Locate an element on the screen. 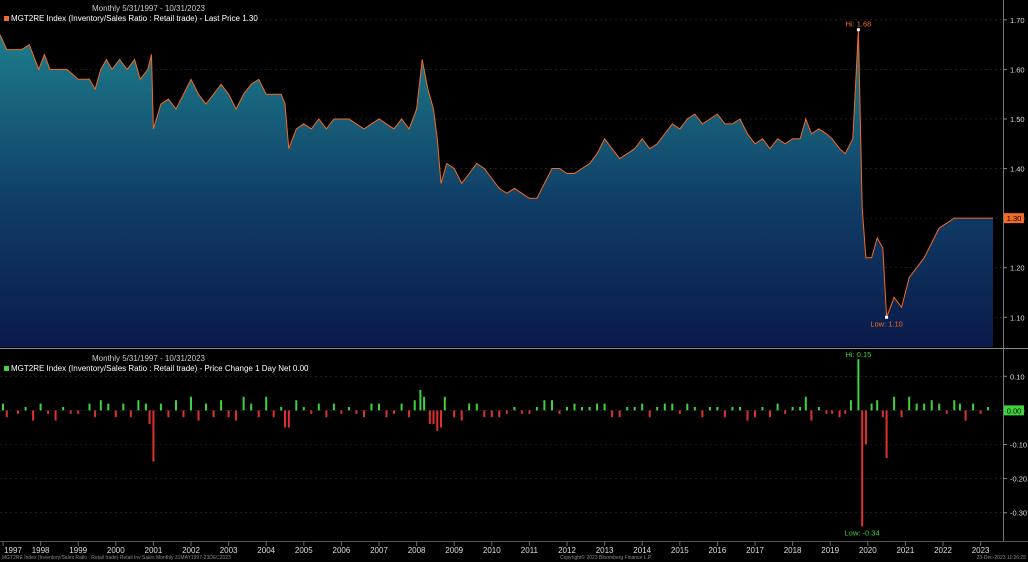 The height and width of the screenshot is (562, 1028). top-legend-header: Monthly 5/31/1997 - 10/31/2023 is located at coordinates (148, 8).